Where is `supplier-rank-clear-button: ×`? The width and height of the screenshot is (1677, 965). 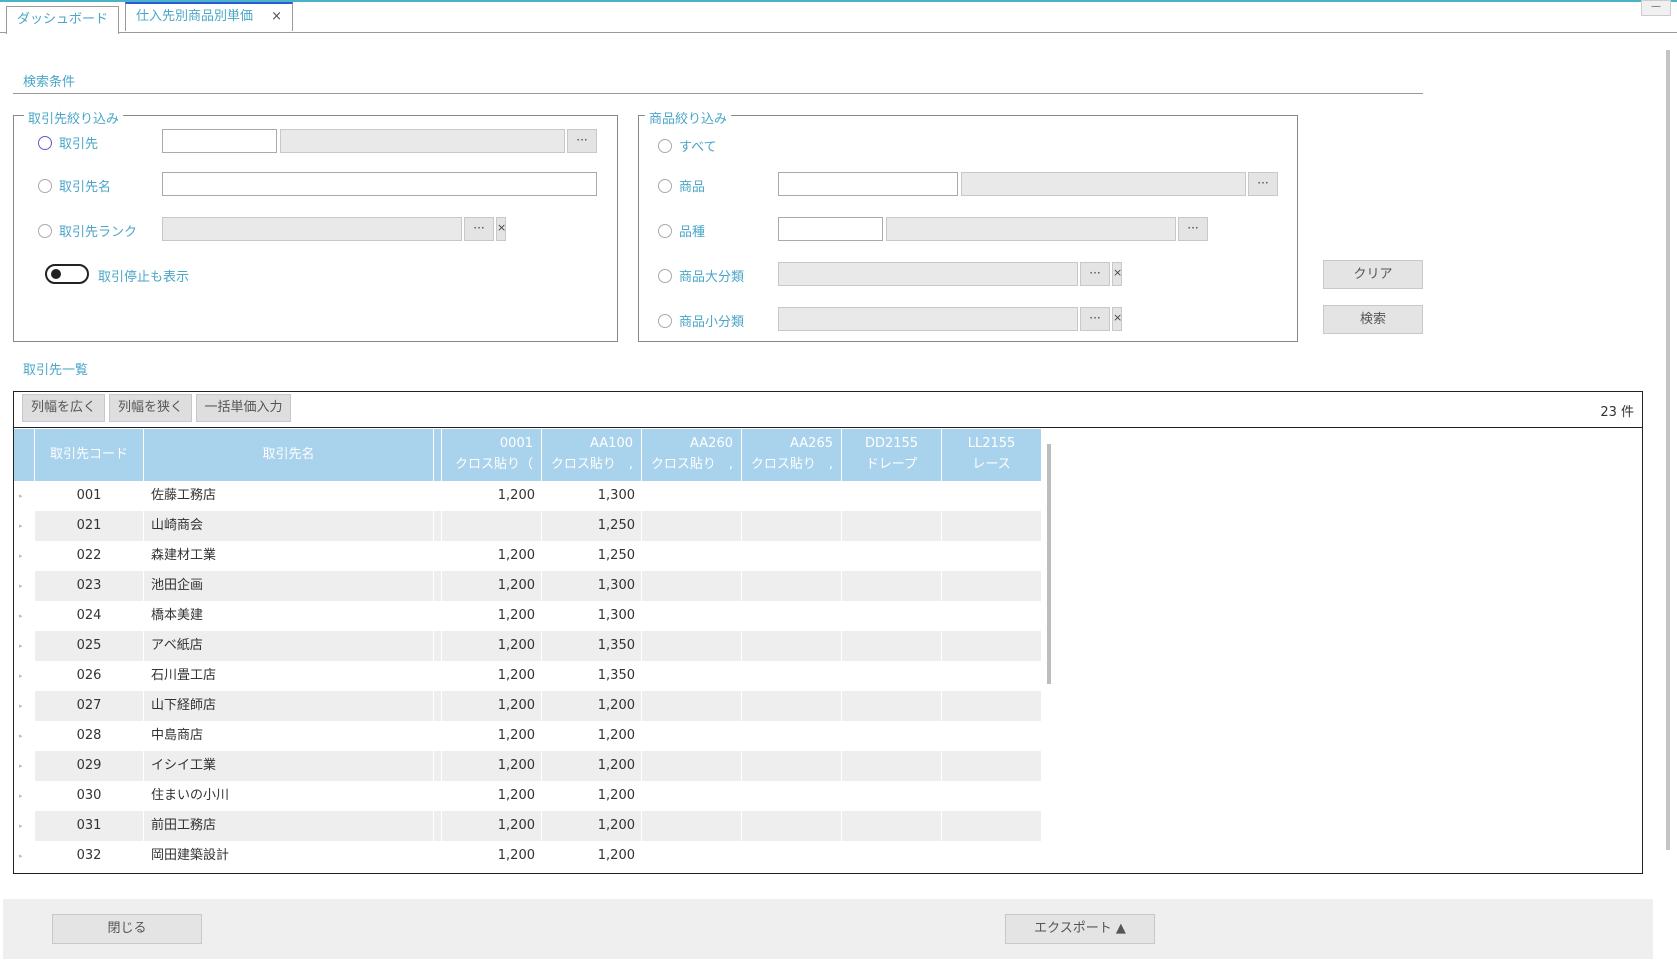
supplier-rank-clear-button: × is located at coordinates (501, 229).